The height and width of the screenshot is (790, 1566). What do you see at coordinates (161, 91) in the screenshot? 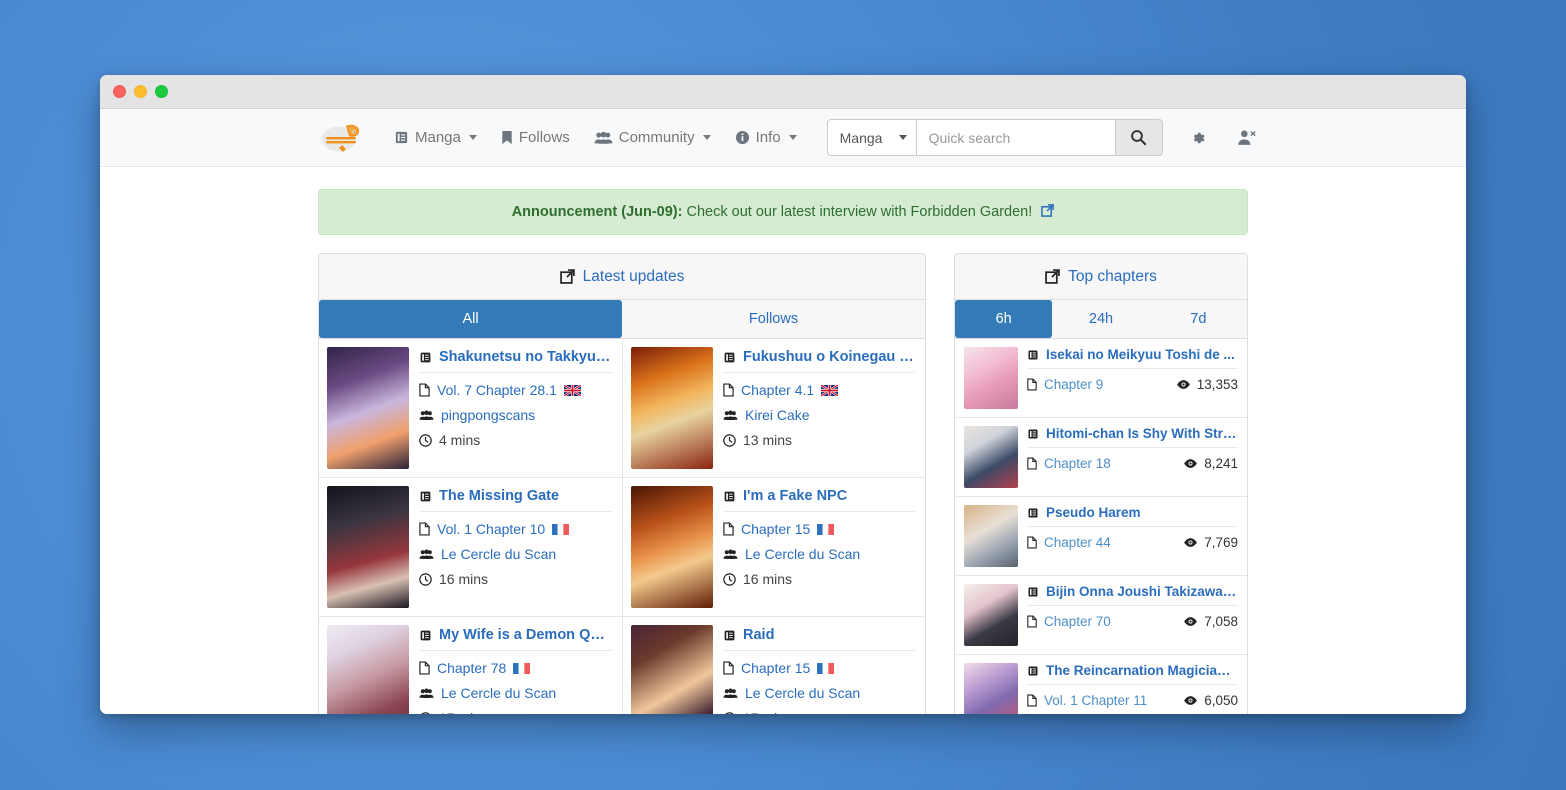
I see `maximize-window-button` at bounding box center [161, 91].